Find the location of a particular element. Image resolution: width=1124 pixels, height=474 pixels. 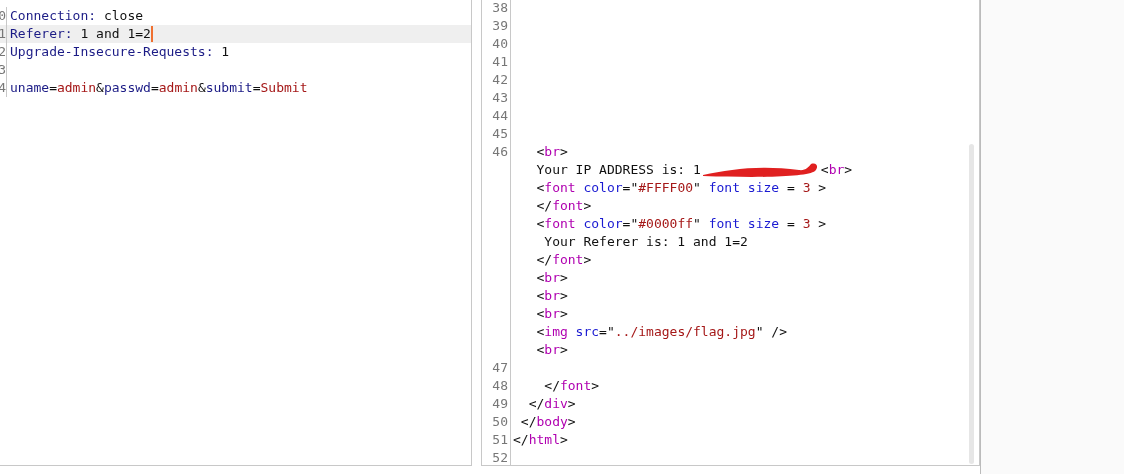

line-number: 41 is located at coordinates (500, 61).